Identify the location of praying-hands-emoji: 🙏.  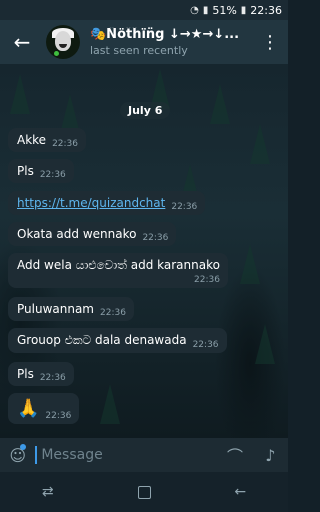
(28, 408).